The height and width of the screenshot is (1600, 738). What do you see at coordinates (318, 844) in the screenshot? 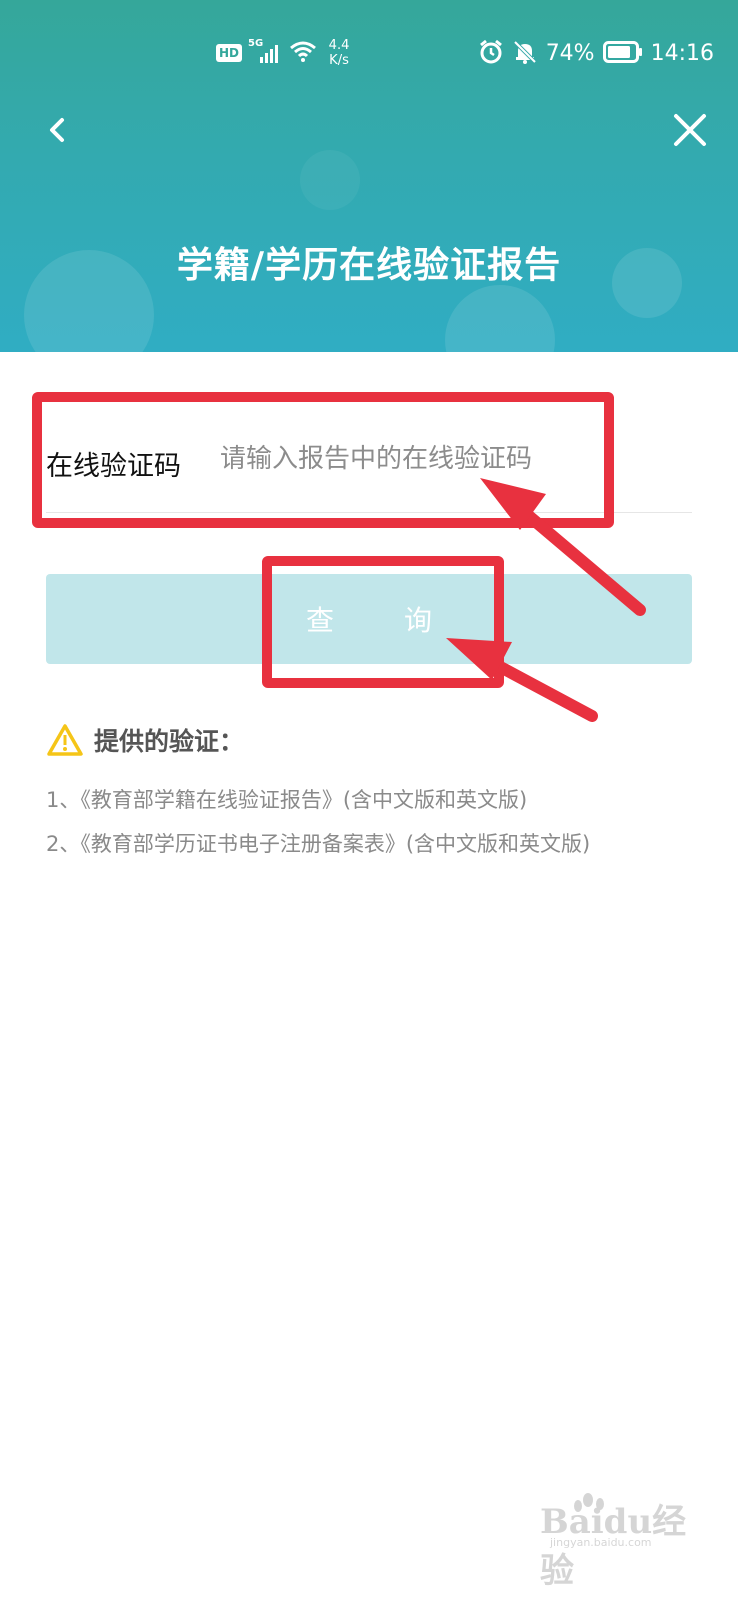
I see `info-item: 2、《教育部学历证书电子注册备案表》(含中文版和英文版)` at bounding box center [318, 844].